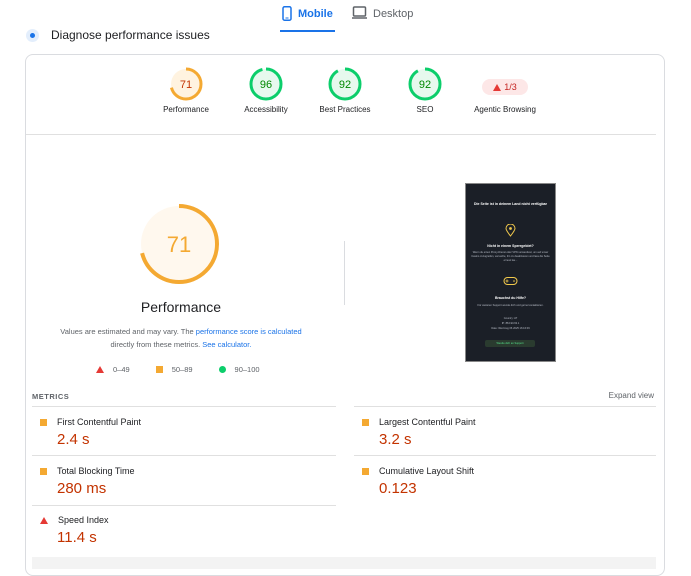 The height and width of the screenshot is (576, 691). I want to click on large-score: 71, so click(179, 244).